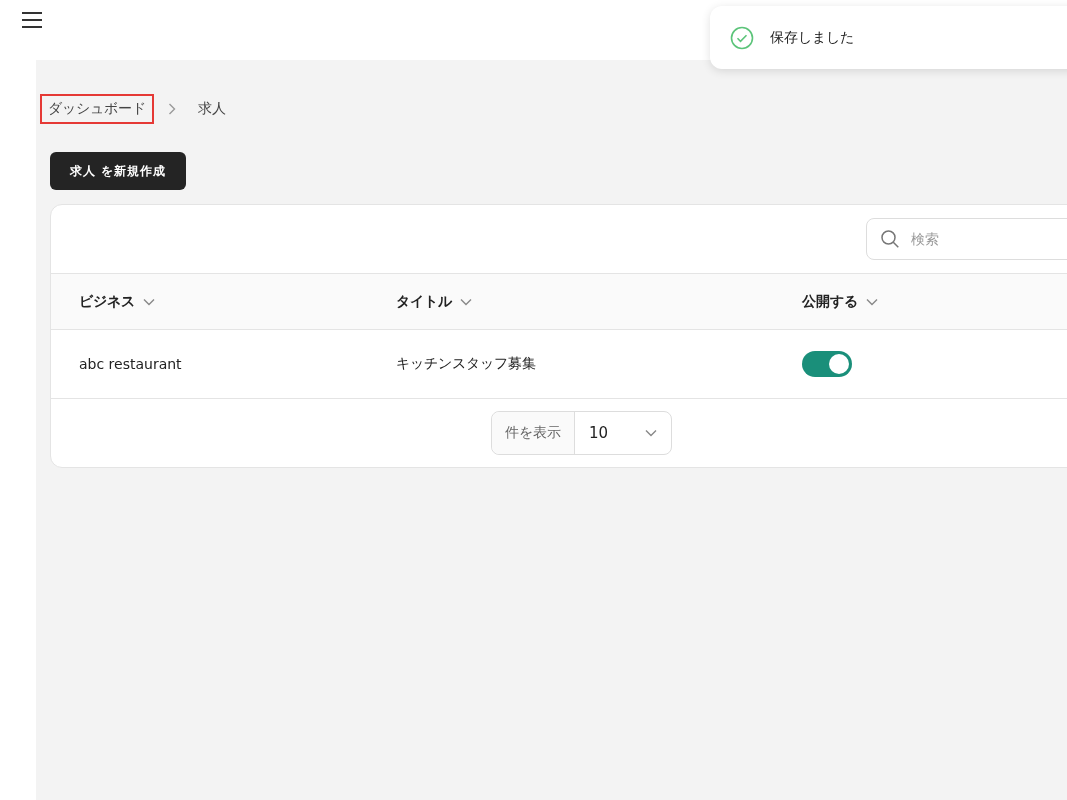  I want to click on check-circle-icon, so click(742, 37).